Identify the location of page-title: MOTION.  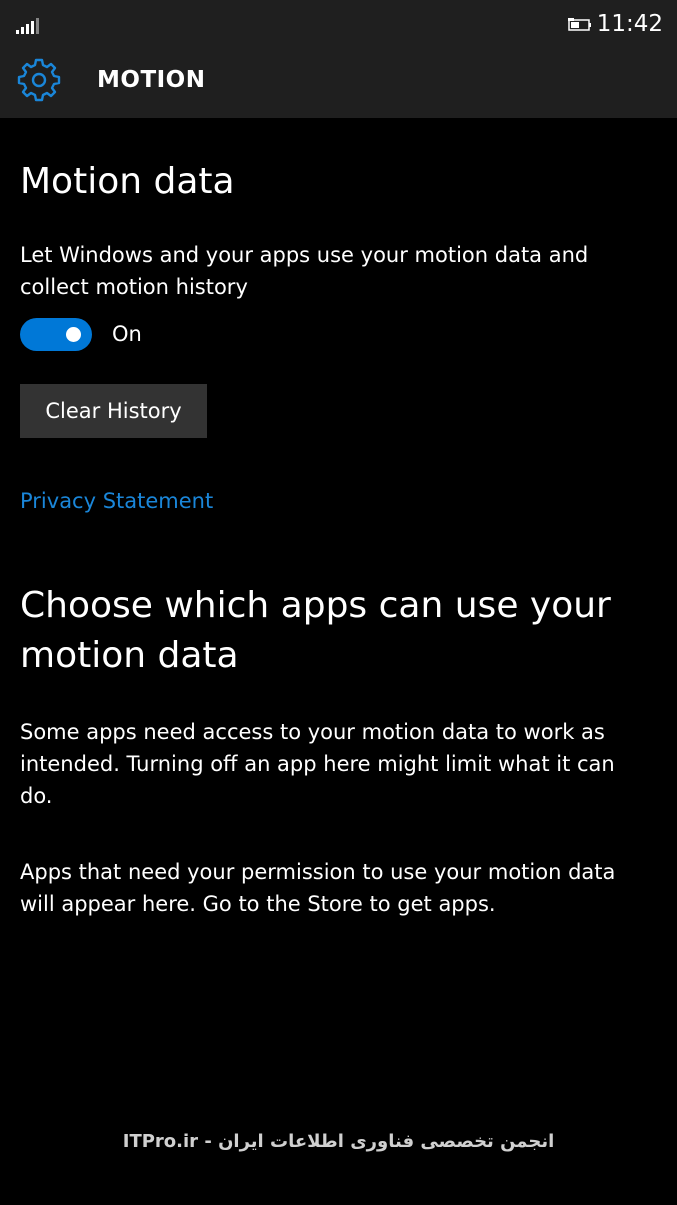
(151, 80).